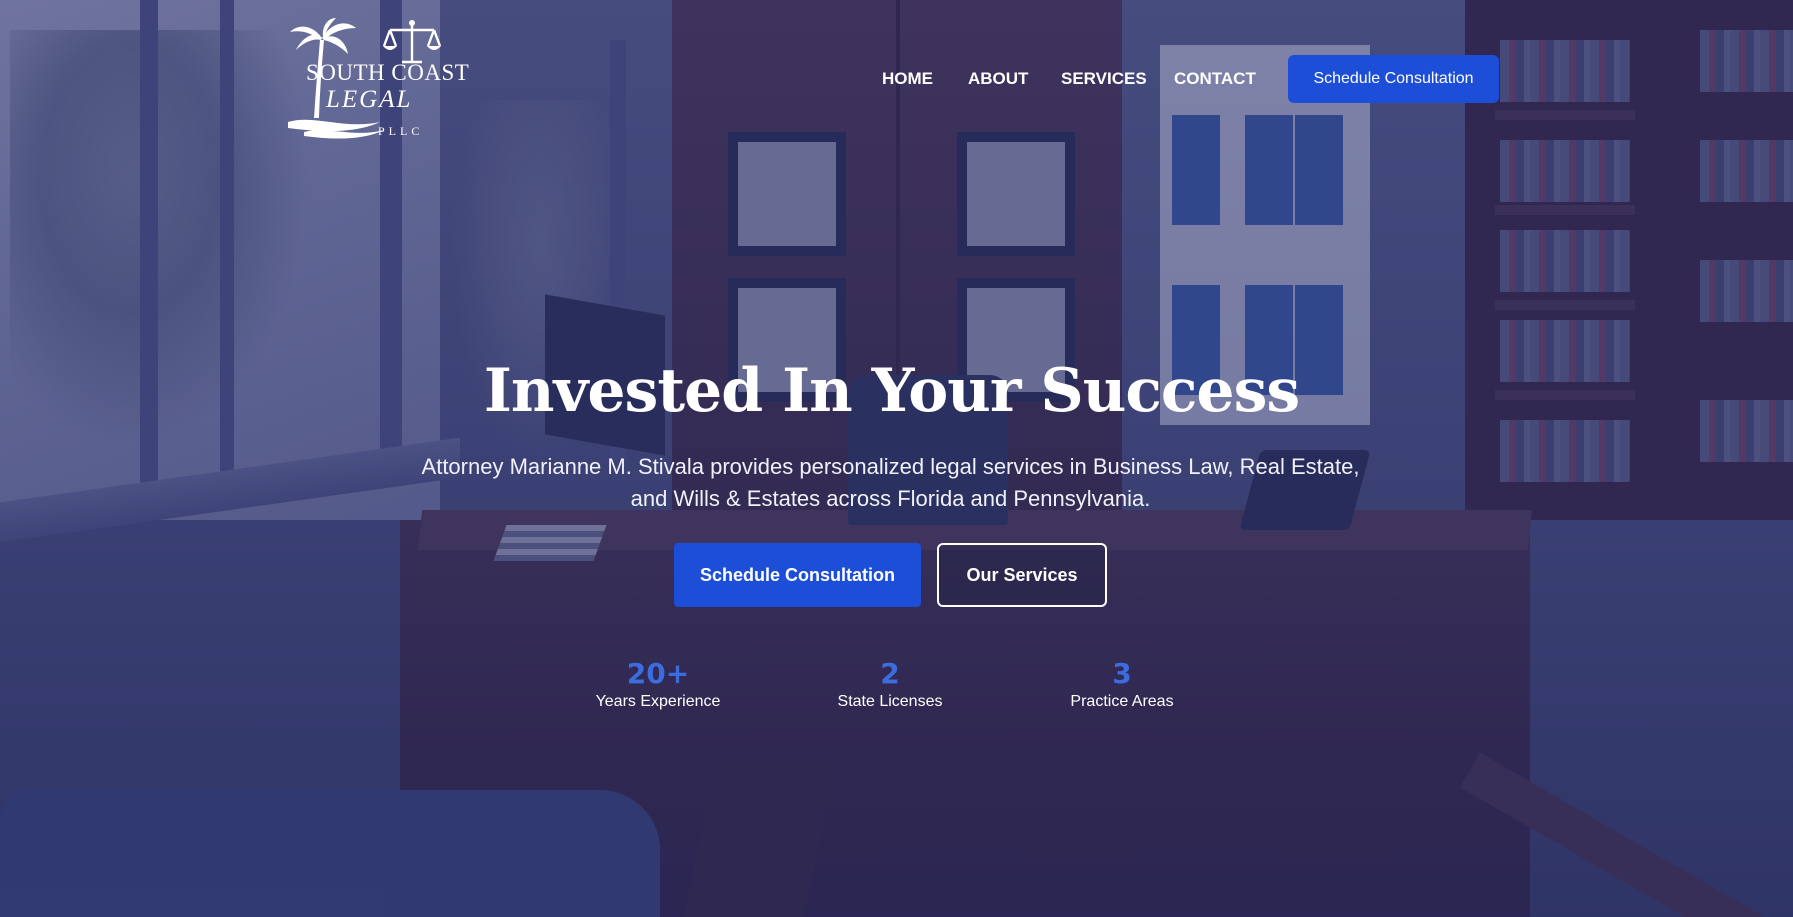 The width and height of the screenshot is (1793, 917). I want to click on stat-label: Practice Areas, so click(1122, 701).